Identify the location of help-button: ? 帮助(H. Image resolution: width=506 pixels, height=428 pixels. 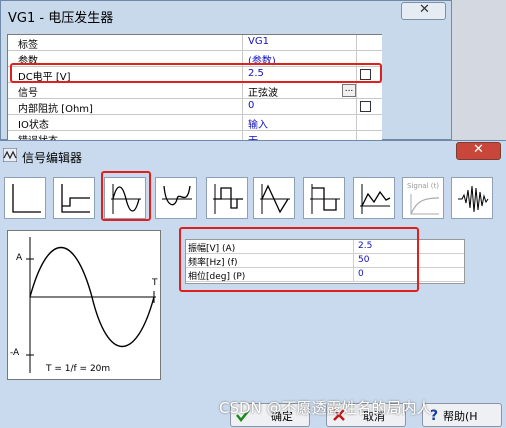
(462, 415).